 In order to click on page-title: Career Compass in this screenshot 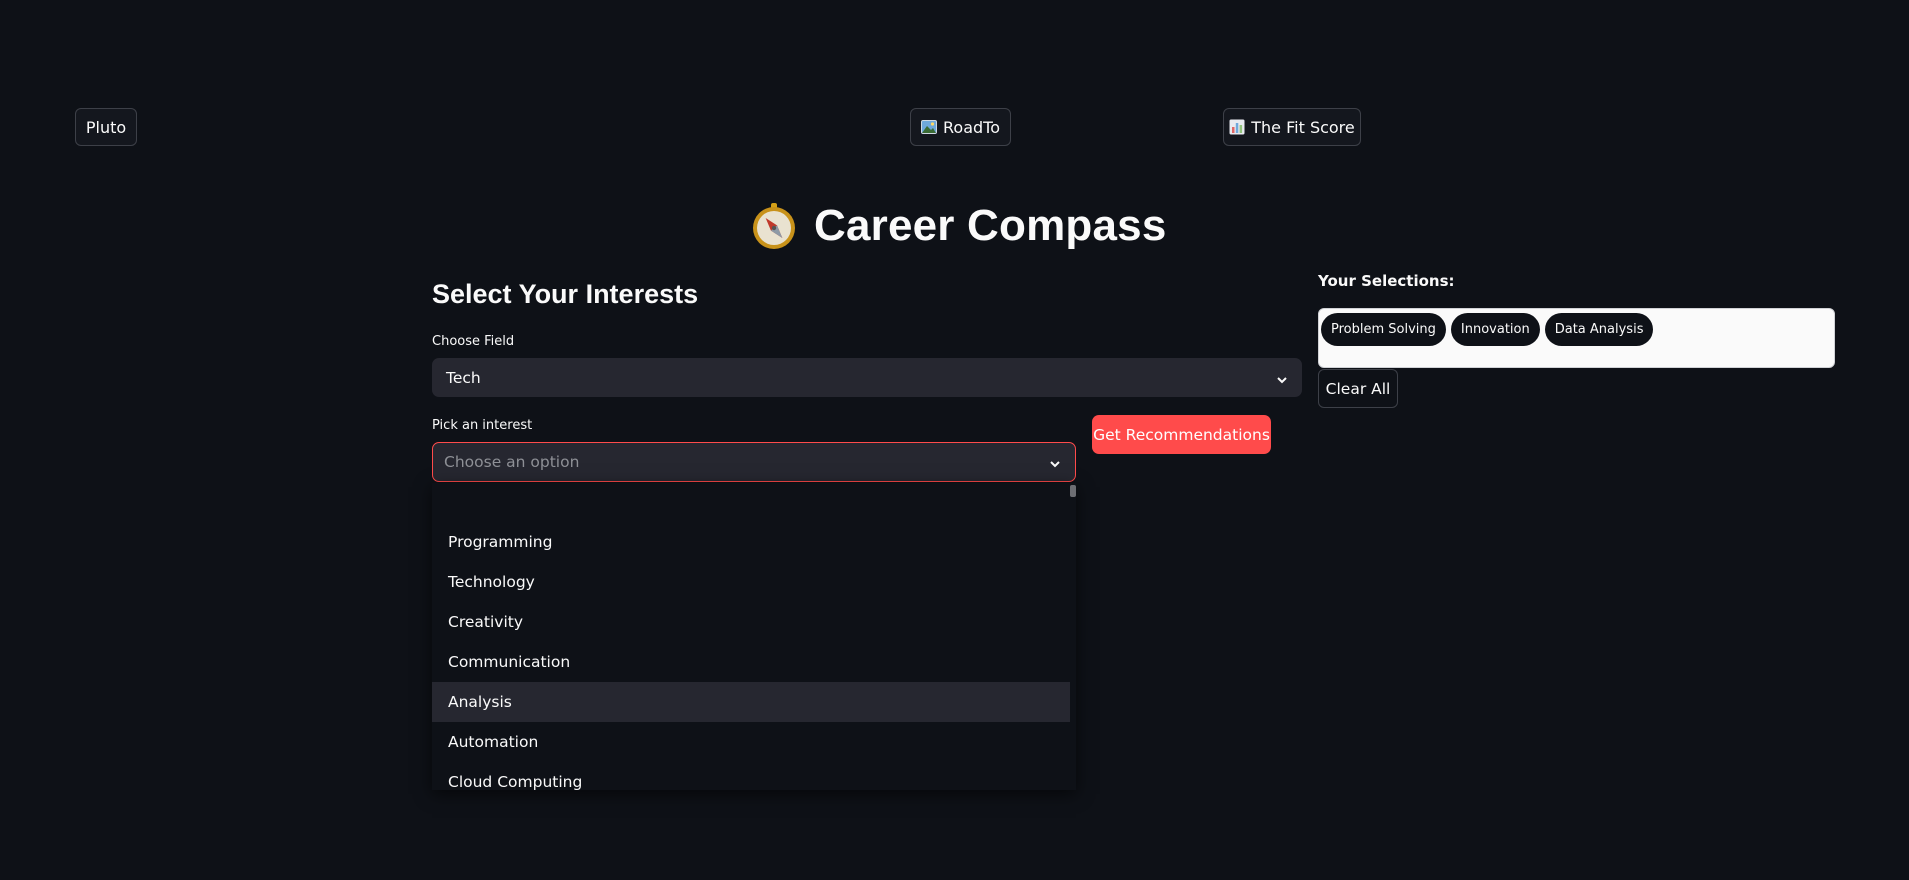, I will do `click(958, 226)`.